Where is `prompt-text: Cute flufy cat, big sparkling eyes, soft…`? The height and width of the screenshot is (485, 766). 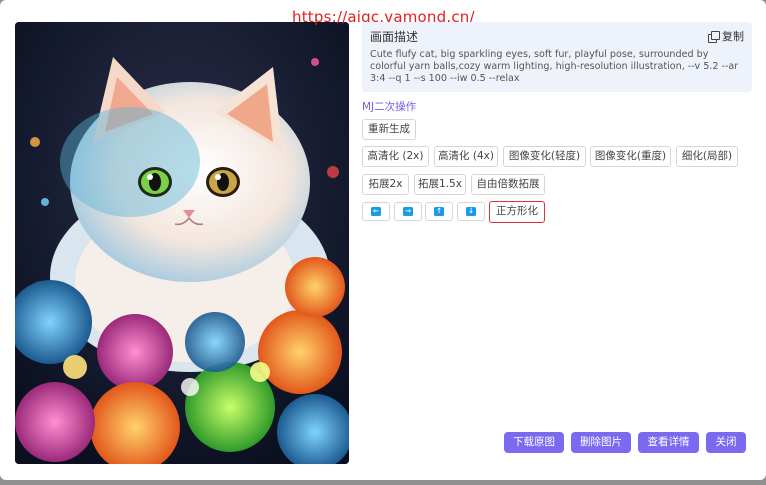
prompt-text: Cute flufy cat, big sparkling eyes, soft… is located at coordinates (554, 66).